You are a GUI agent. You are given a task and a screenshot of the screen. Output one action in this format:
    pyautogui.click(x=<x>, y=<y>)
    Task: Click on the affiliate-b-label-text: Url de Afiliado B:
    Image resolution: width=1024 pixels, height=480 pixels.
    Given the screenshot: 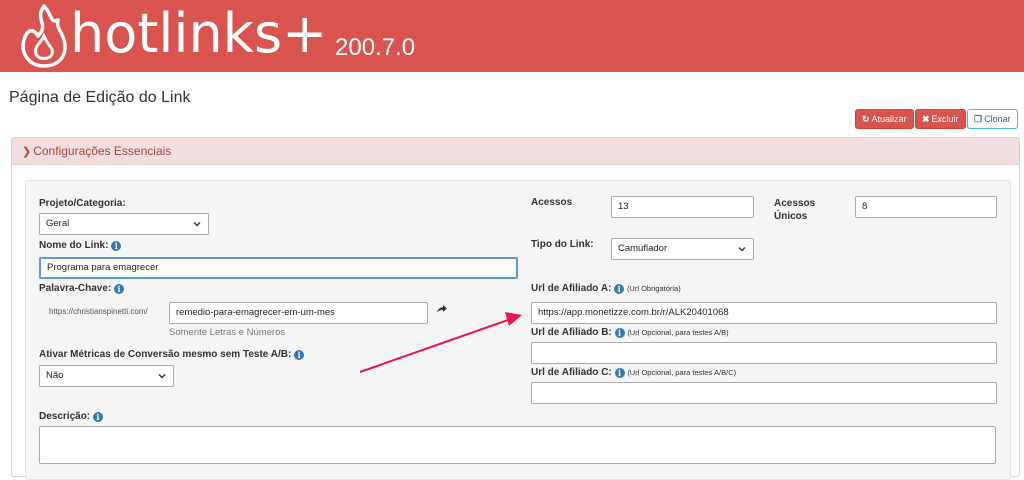 What is the action you would take?
    pyautogui.click(x=571, y=332)
    